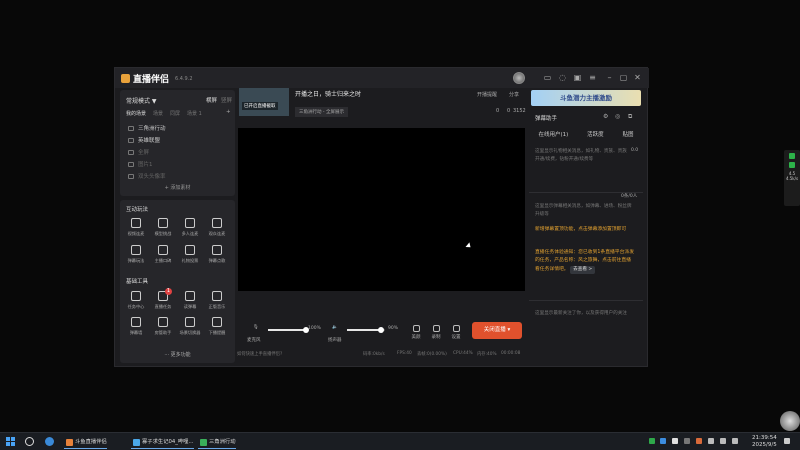 This screenshot has height=450, width=800. Describe the element at coordinates (711, 441) in the screenshot. I see `wifi-icon` at that location.